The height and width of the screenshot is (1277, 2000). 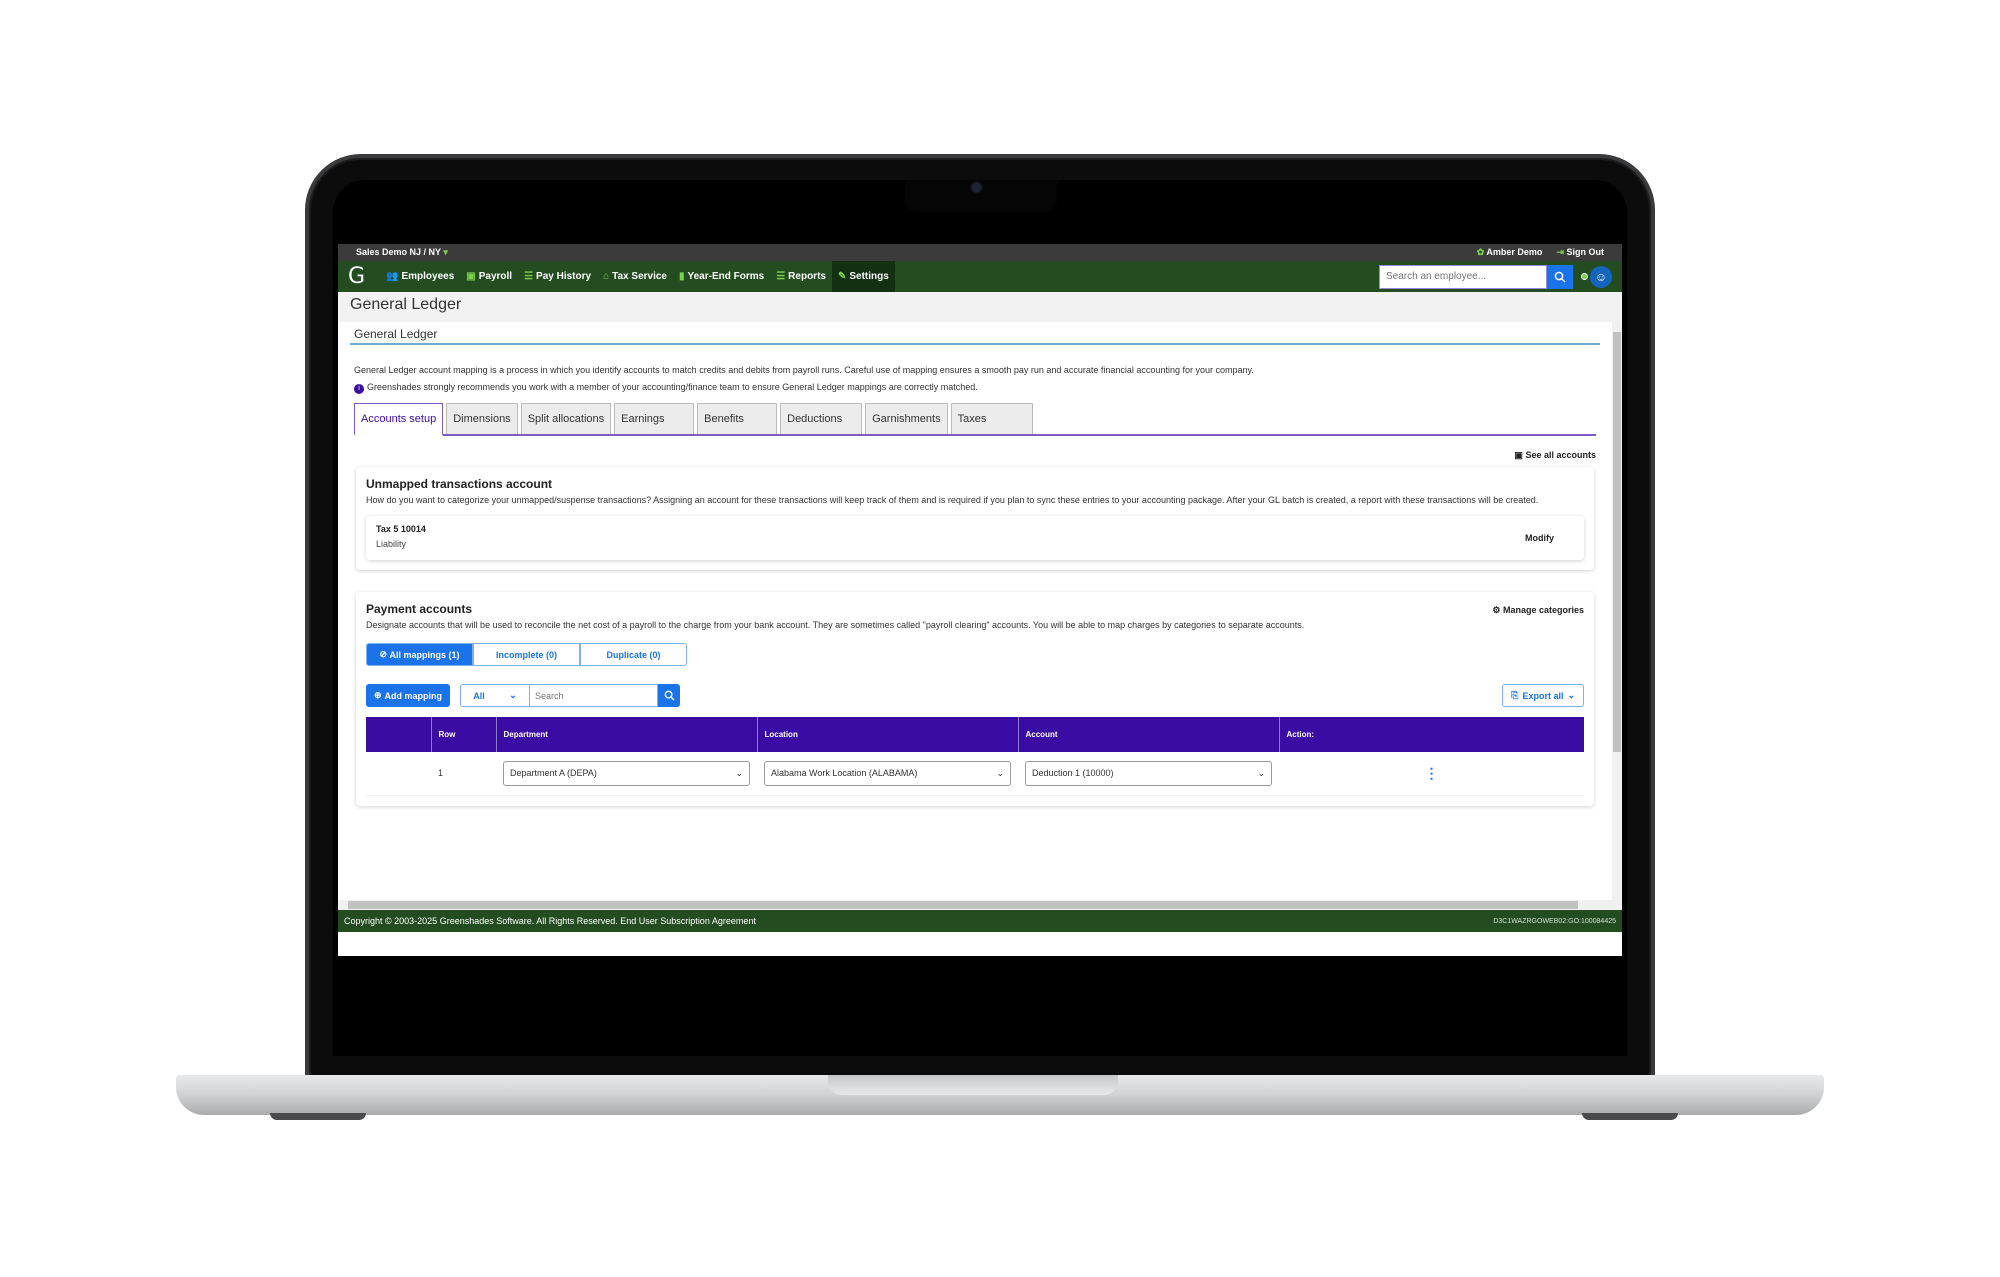 I want to click on cell-action: ⋮, so click(x=1431, y=774).